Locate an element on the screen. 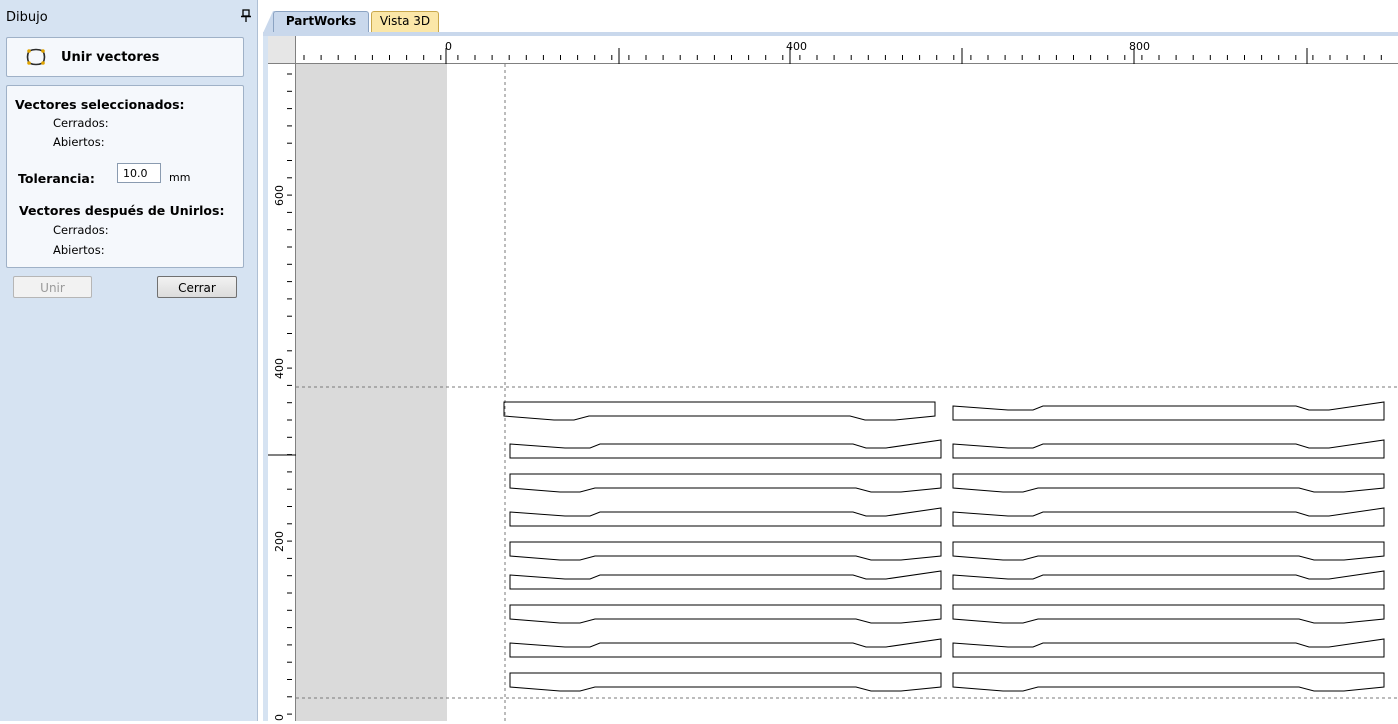 This screenshot has width=1398, height=724. after-open-label: Abiertos: is located at coordinates (79, 250).